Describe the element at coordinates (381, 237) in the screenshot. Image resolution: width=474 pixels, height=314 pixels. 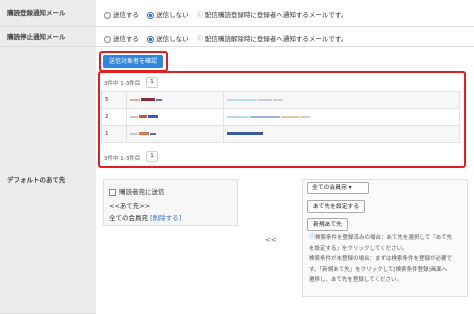
I see `help-note-line: ⓘ検索条件を登録済みの場合：あて先を選択して「あて先` at that location.